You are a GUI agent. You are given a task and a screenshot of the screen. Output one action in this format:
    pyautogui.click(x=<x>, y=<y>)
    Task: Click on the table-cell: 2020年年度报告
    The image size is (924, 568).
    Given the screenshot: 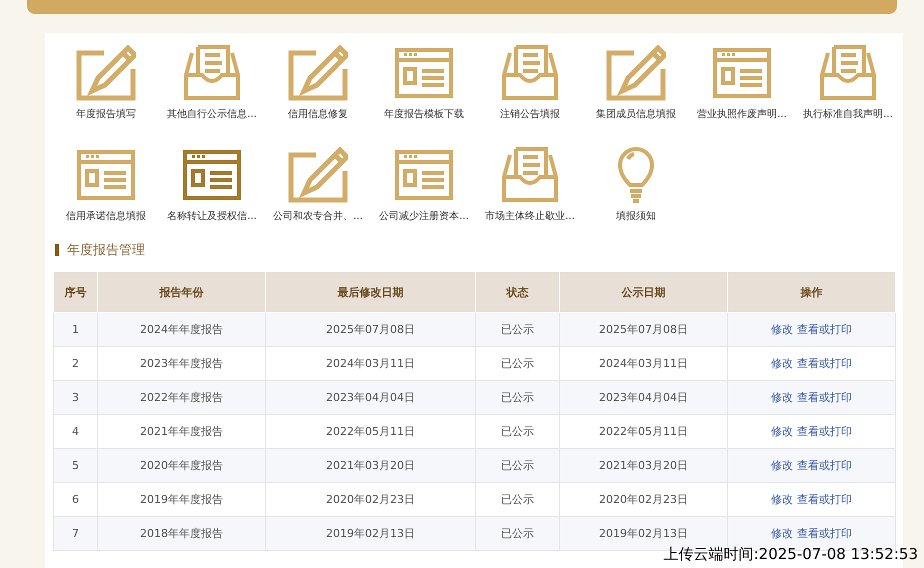 What is the action you would take?
    pyautogui.click(x=182, y=465)
    